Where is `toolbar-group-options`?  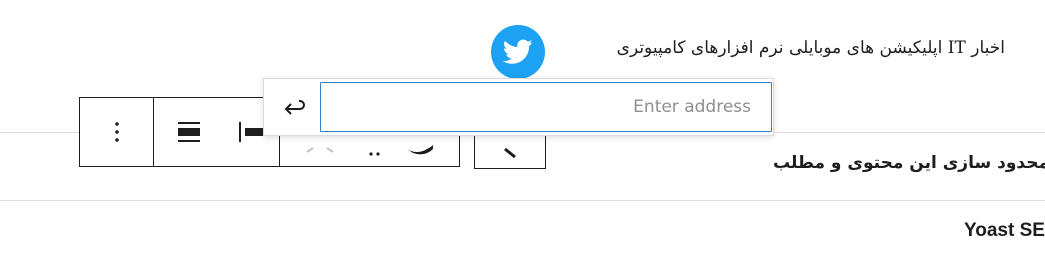
toolbar-group-options is located at coordinates (117, 132).